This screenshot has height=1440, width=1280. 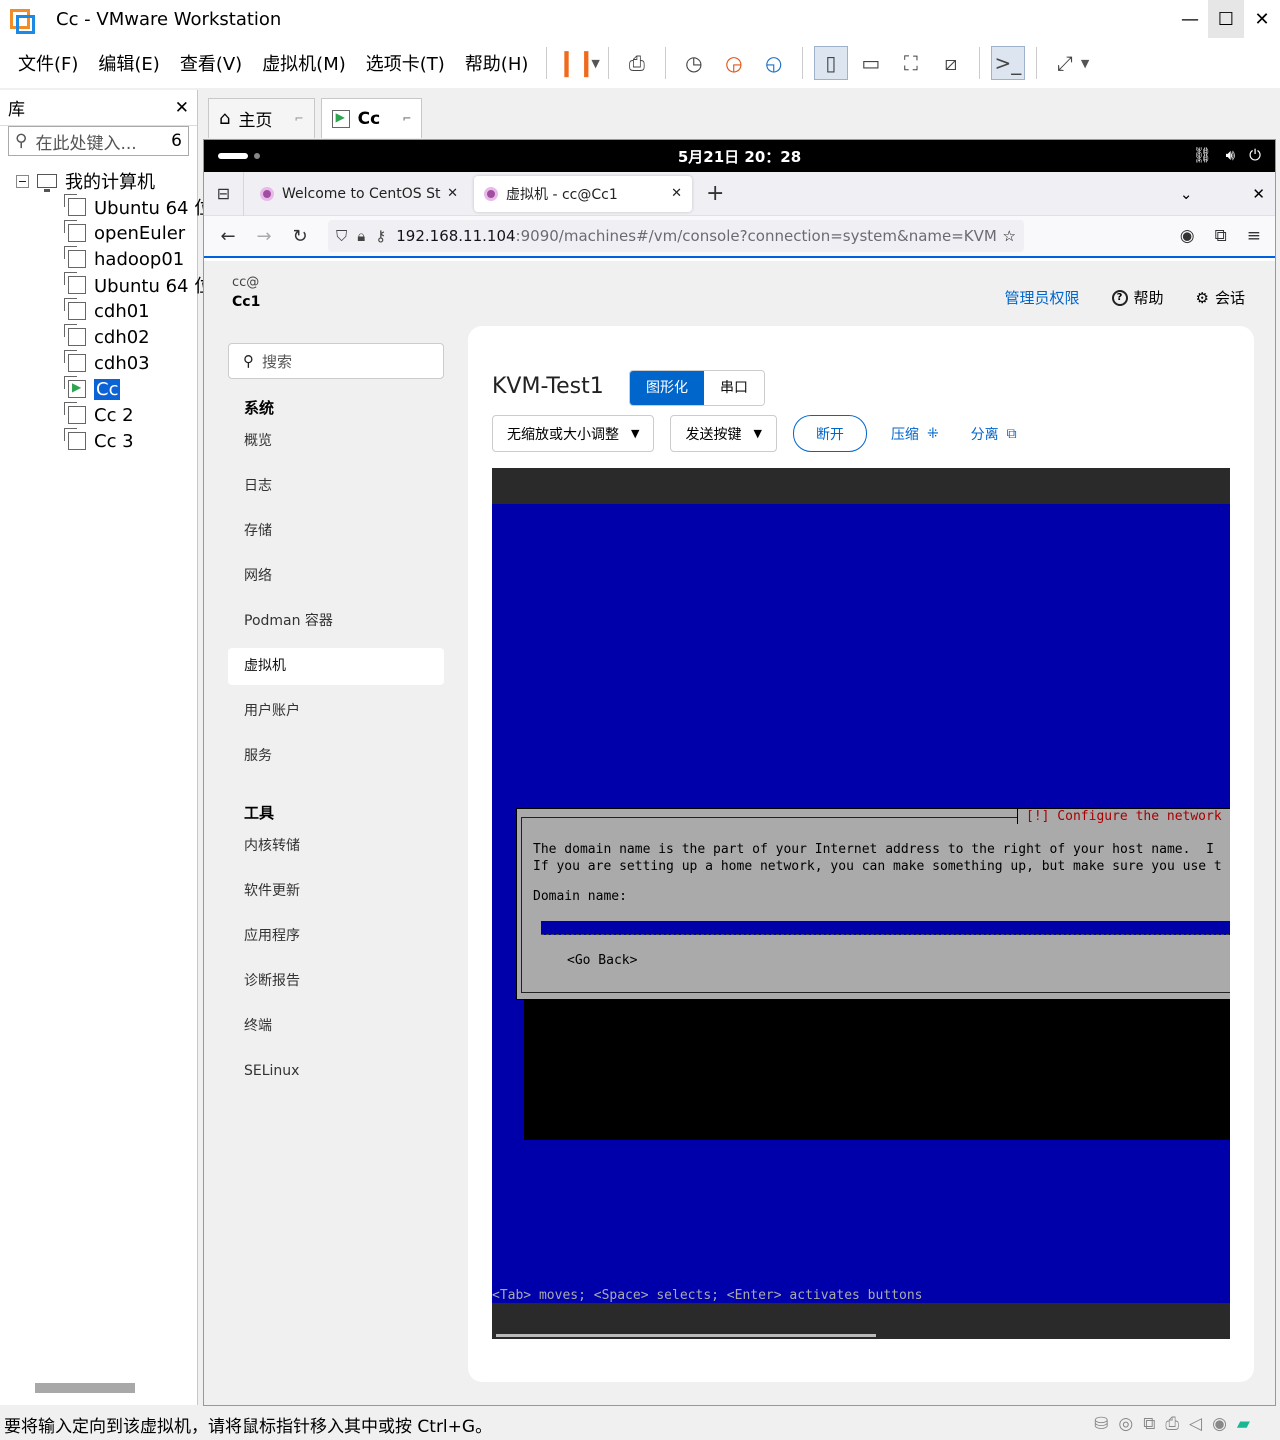 I want to click on go-back-button: <Go Back>, so click(x=602, y=960).